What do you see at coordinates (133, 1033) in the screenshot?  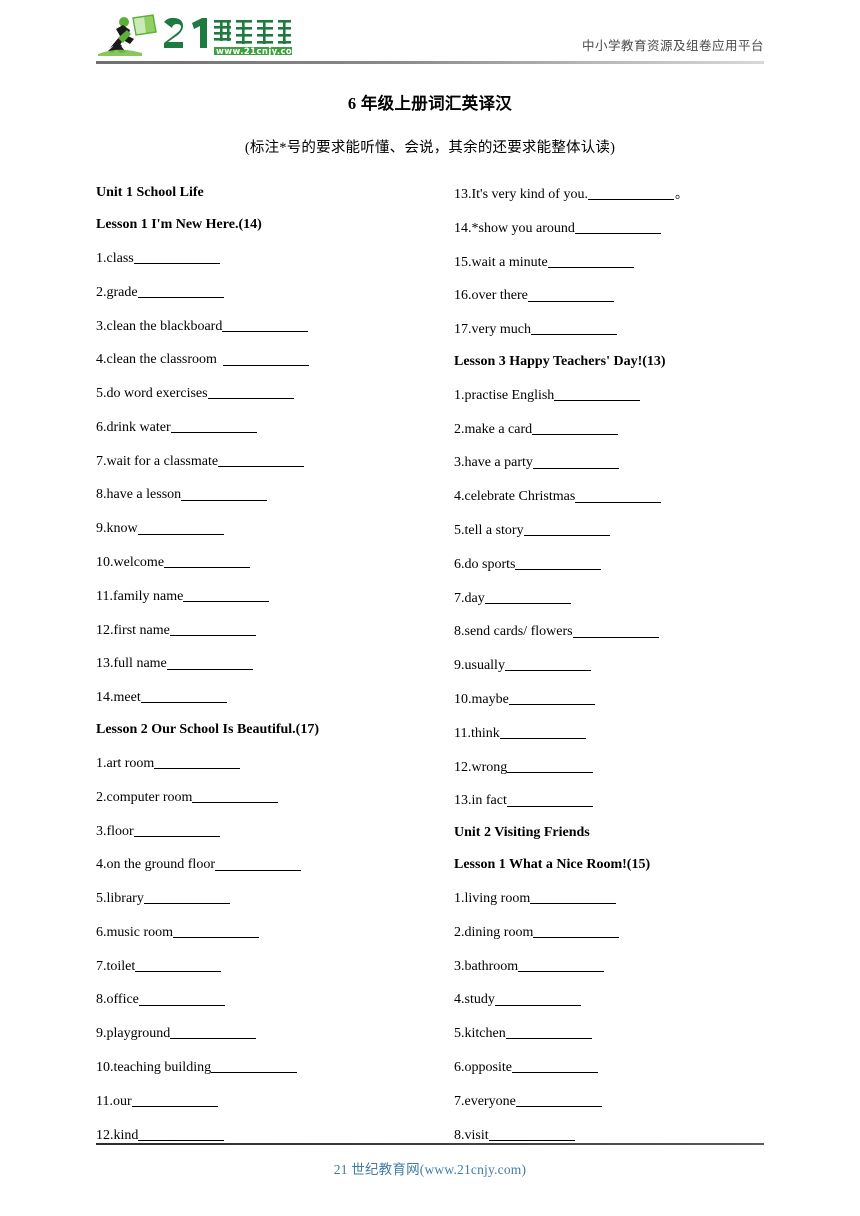 I see `vocab-term: 9.playground` at bounding box center [133, 1033].